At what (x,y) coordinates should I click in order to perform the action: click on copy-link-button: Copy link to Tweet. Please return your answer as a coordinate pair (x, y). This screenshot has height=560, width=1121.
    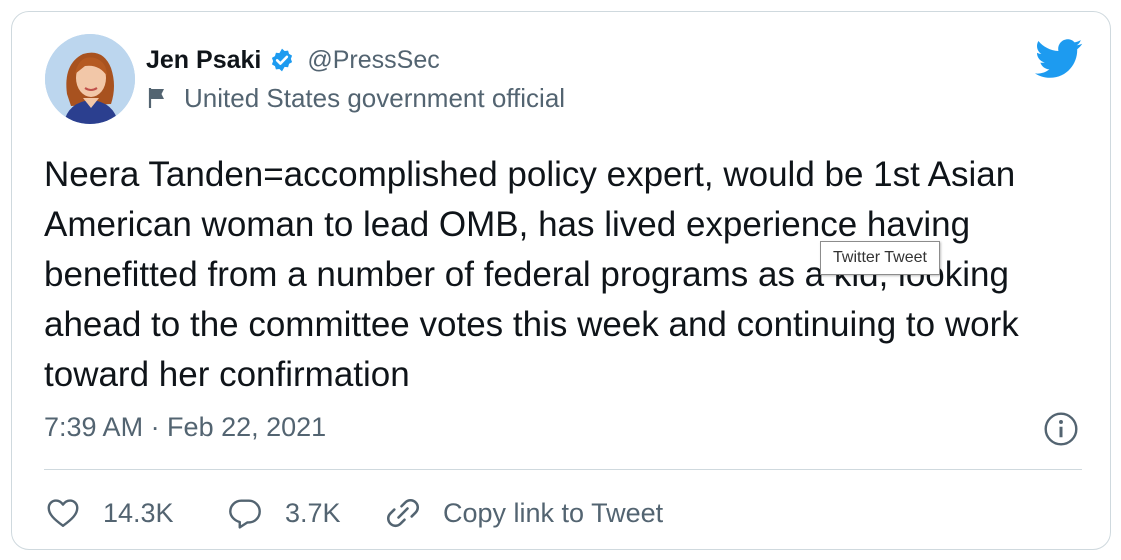
    Looking at the image, I should click on (524, 513).